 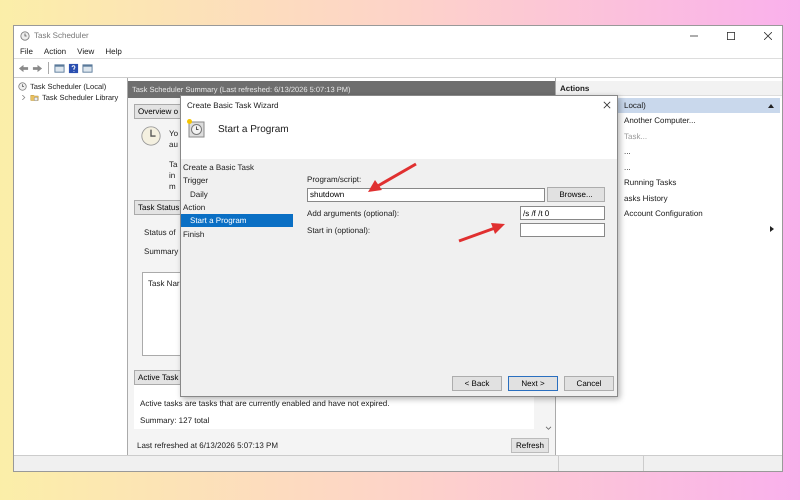 What do you see at coordinates (164, 283) in the screenshot?
I see `column-header: Task Nar` at bounding box center [164, 283].